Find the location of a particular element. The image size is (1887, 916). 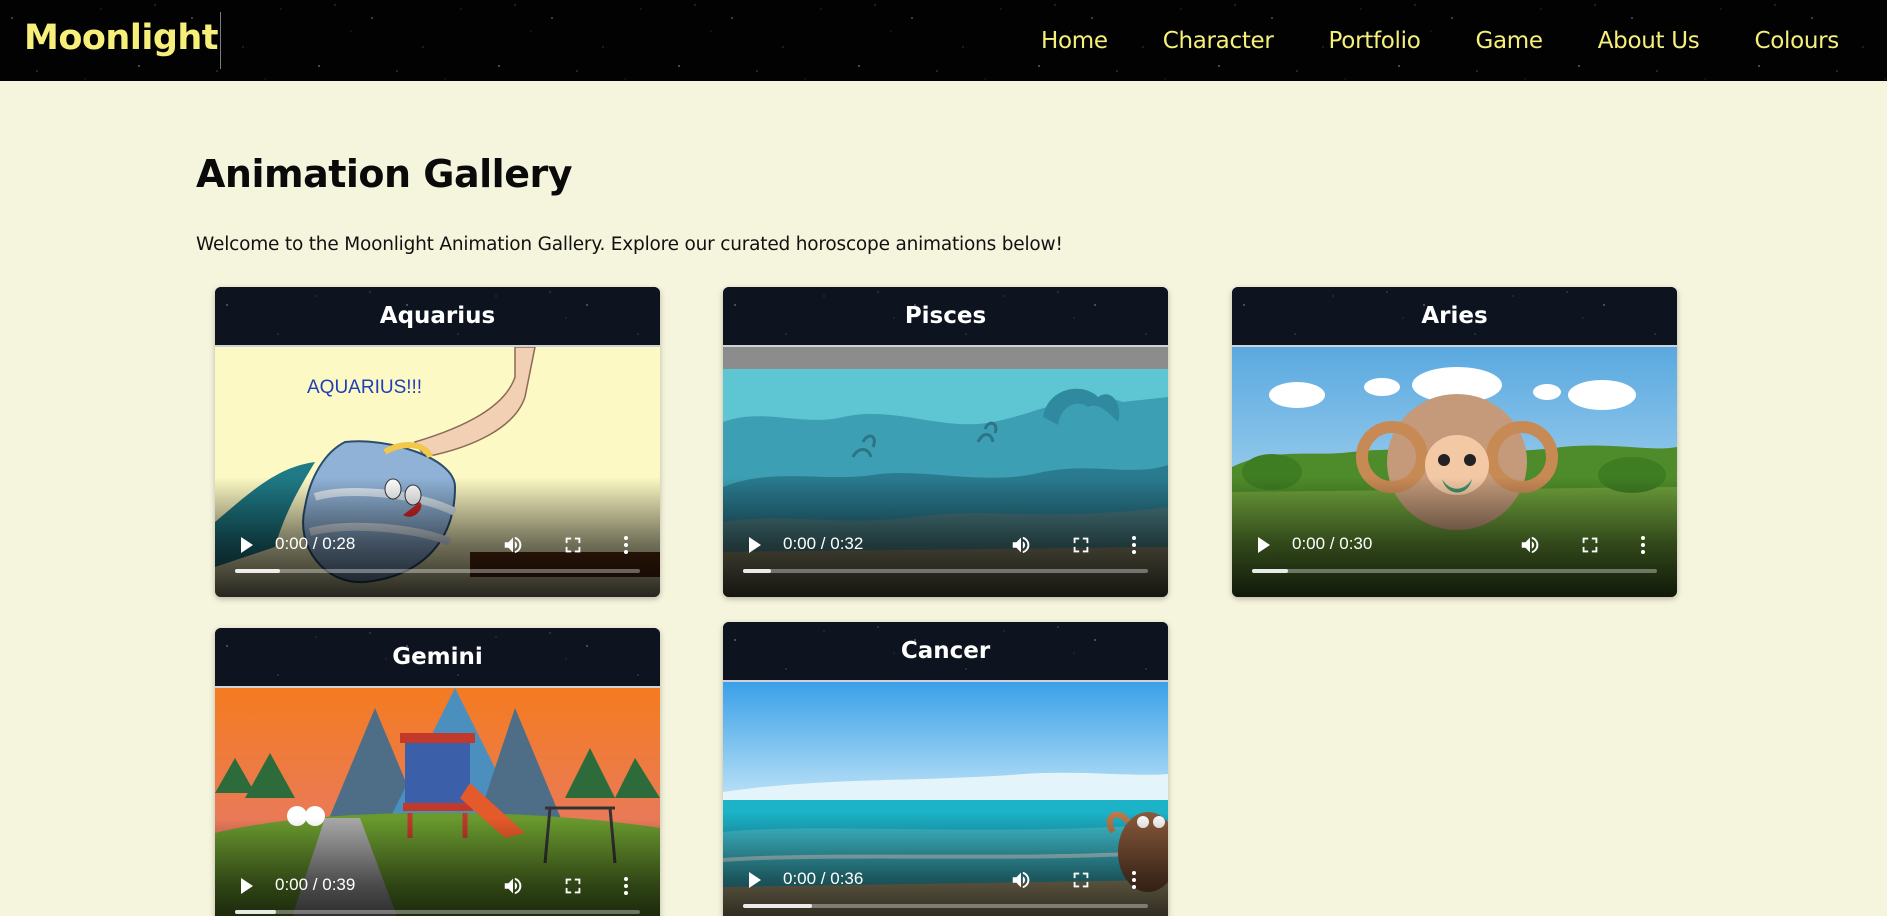

video-player-pisces: 0:00 / 0:32 is located at coordinates (945, 472).